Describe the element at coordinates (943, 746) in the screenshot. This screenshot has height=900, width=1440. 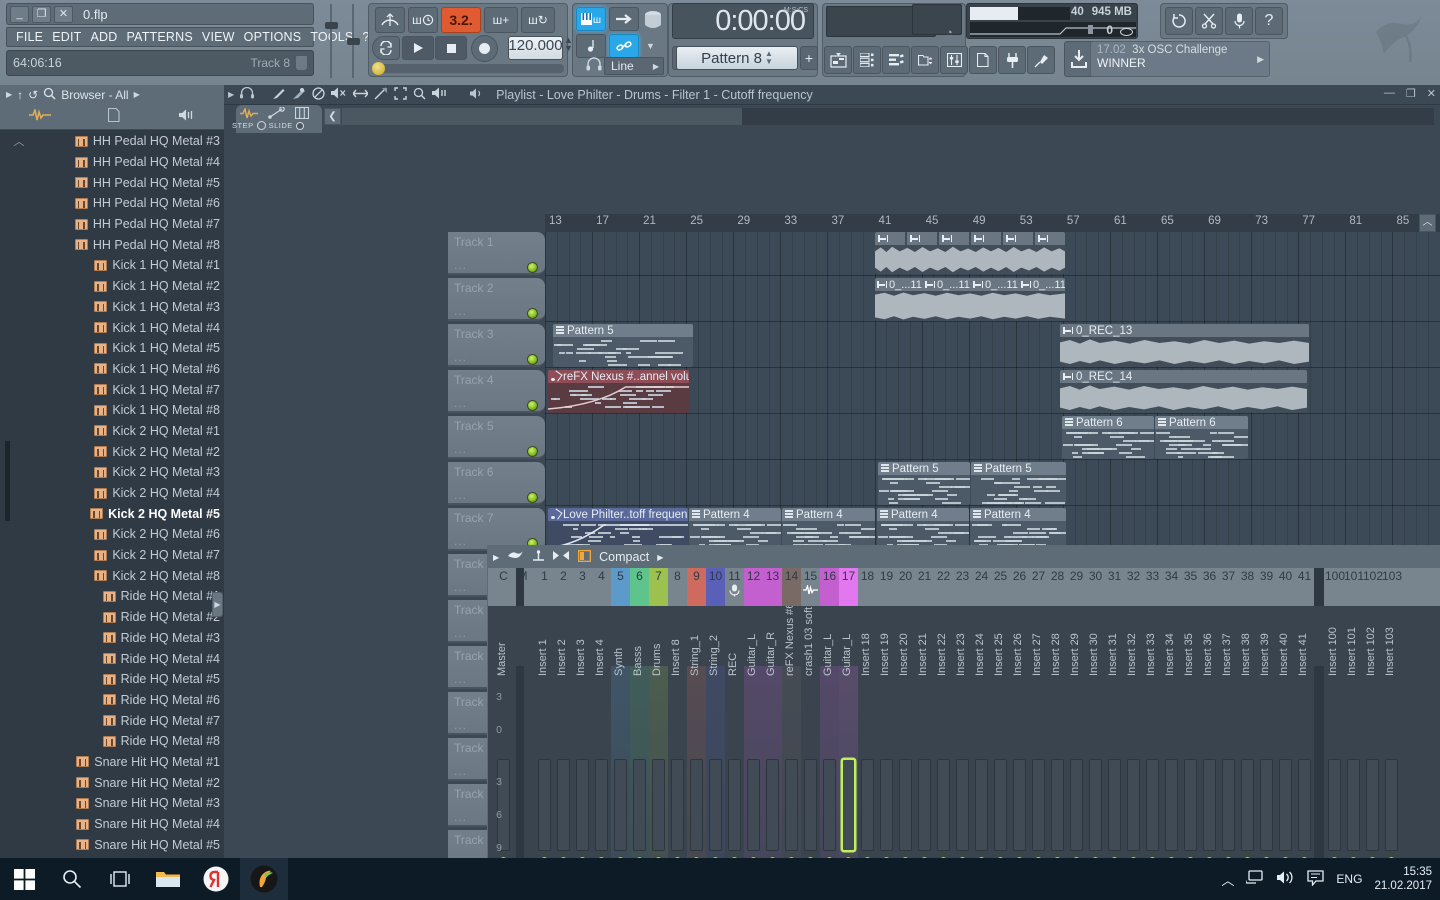
I see `mixer-channel-strip: Insert 22` at that location.